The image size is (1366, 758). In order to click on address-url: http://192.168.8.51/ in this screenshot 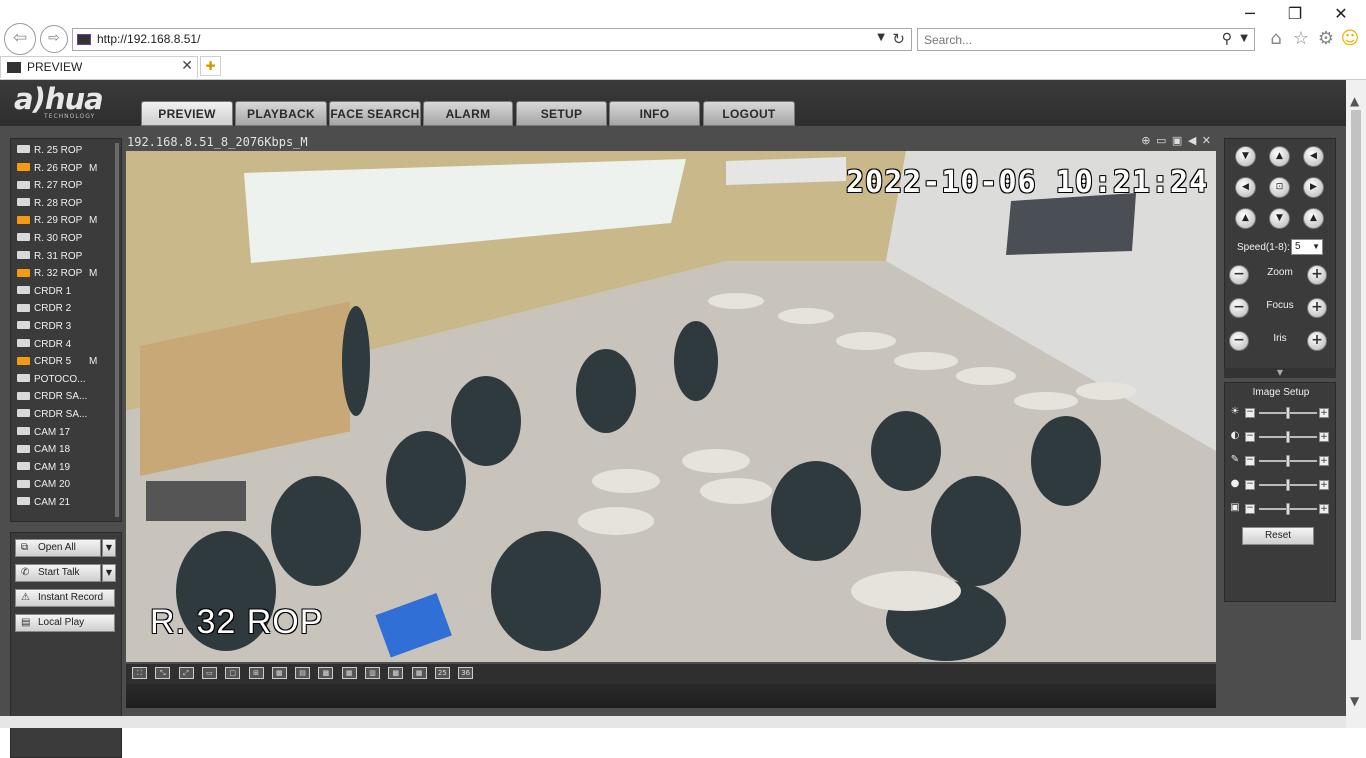, I will do `click(148, 39)`.